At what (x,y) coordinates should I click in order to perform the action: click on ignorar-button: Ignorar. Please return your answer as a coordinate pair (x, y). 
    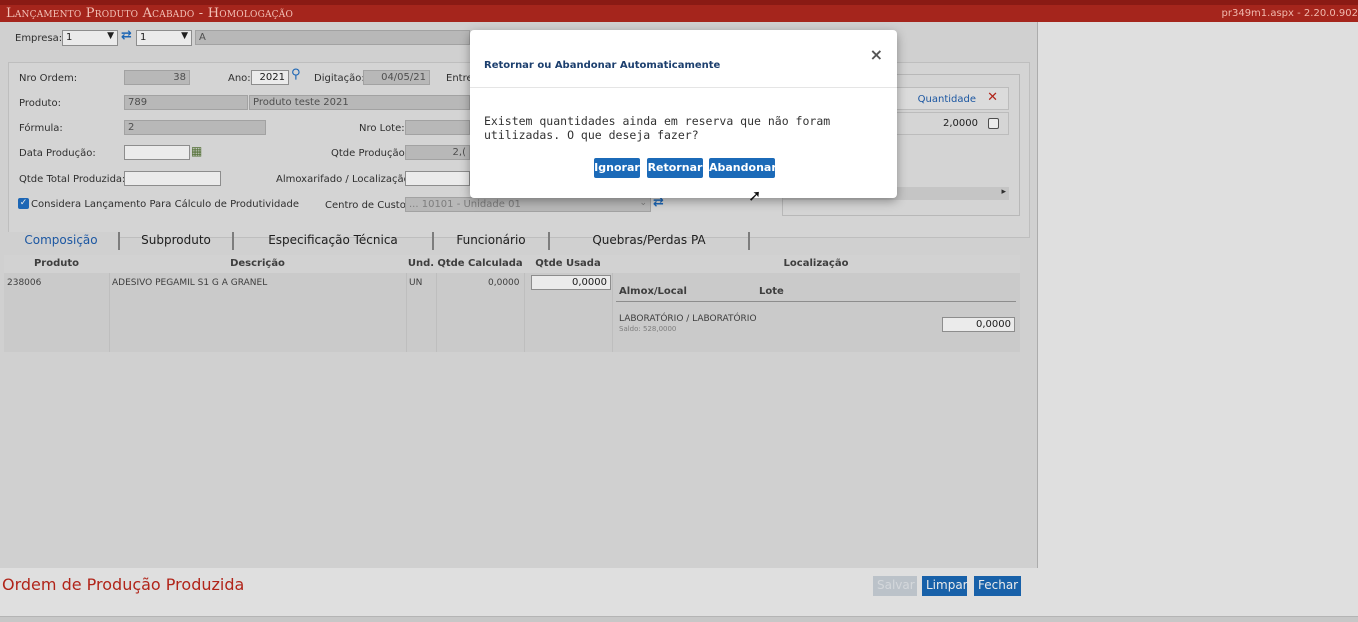
    Looking at the image, I should click on (617, 168).